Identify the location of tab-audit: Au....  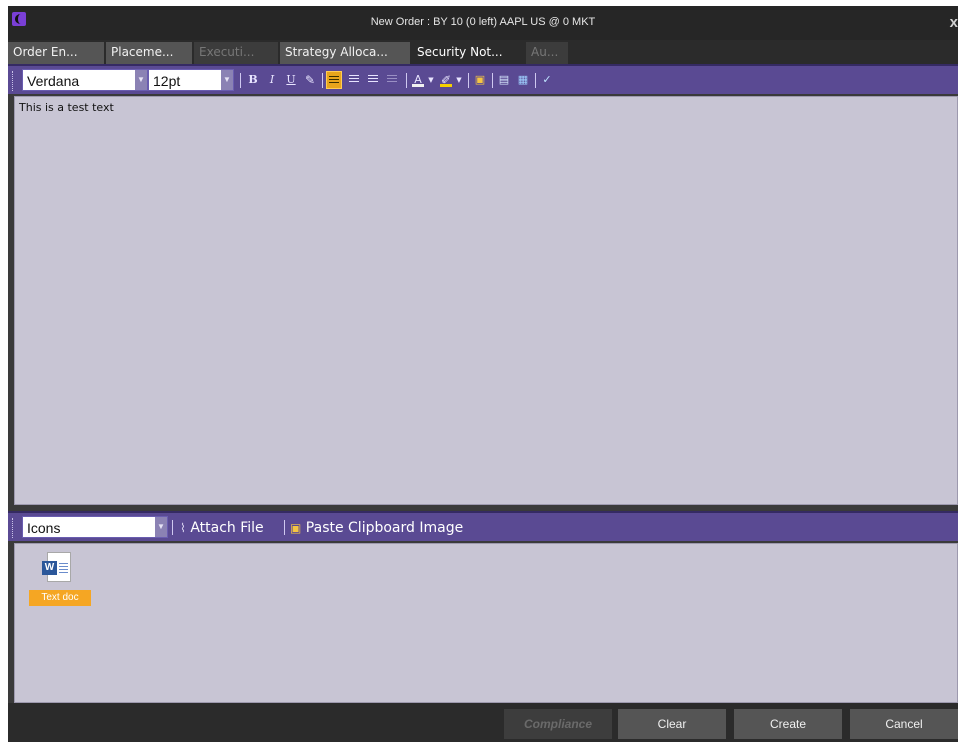
(547, 53).